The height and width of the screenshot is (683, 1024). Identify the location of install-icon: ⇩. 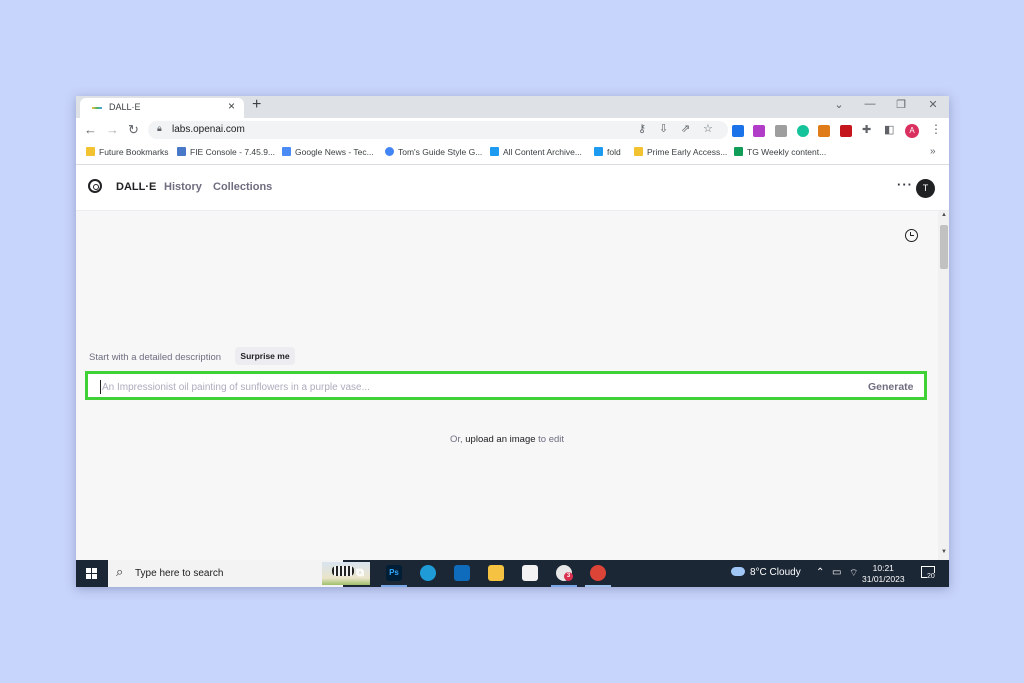
(663, 128).